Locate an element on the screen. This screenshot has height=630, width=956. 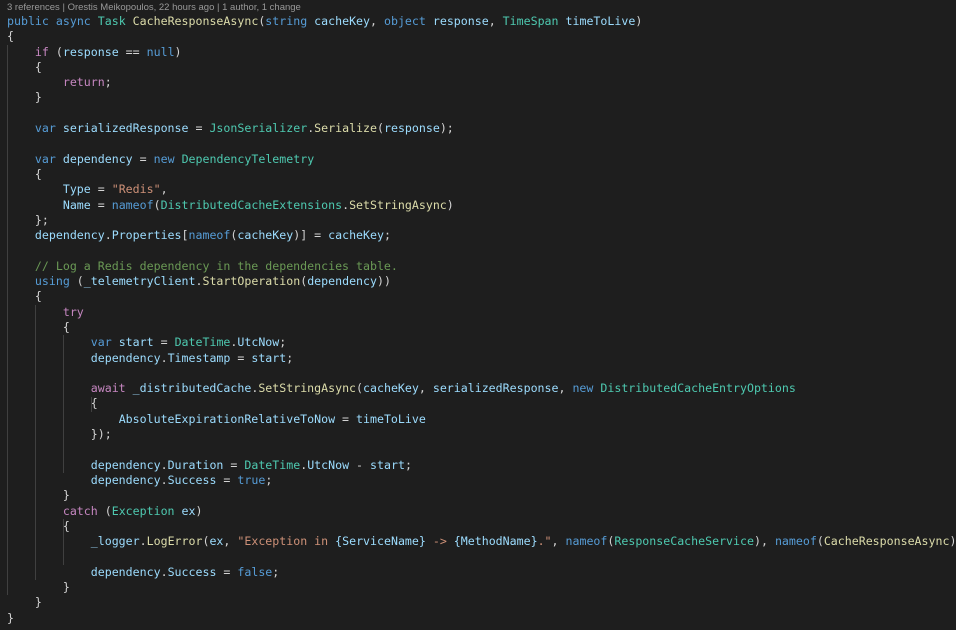
code-token: start is located at coordinates (136, 342).